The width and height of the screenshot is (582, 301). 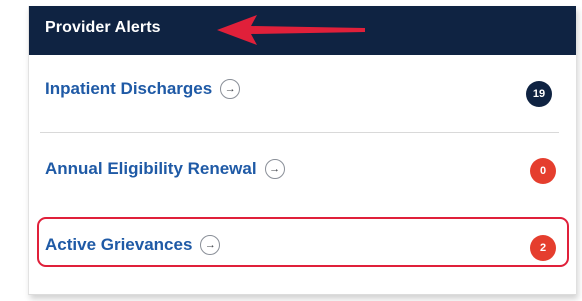 I want to click on alert-count-badge: 19, so click(x=539, y=94).